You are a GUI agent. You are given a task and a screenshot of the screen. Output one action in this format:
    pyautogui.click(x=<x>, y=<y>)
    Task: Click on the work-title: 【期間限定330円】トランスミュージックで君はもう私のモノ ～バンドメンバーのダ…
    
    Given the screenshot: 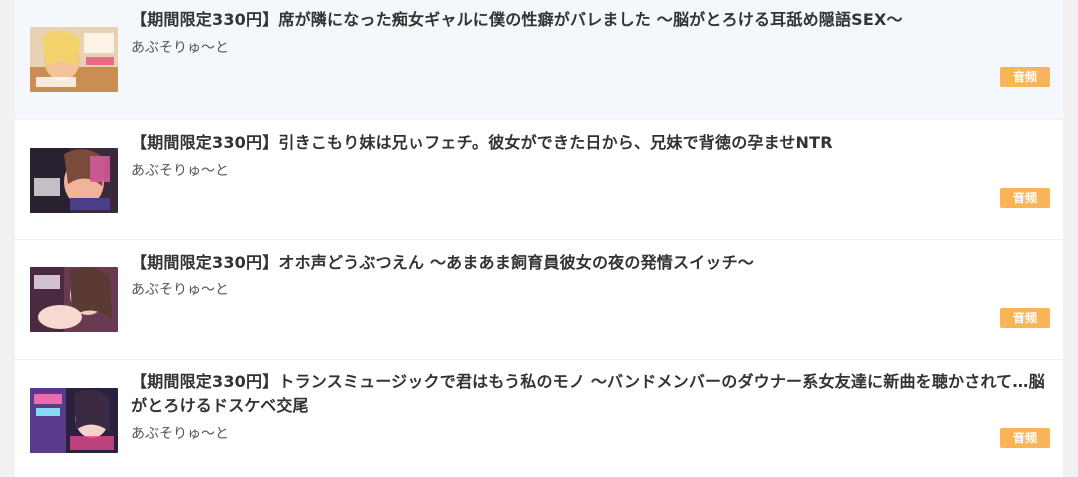 What is the action you would take?
    pyautogui.click(x=591, y=394)
    